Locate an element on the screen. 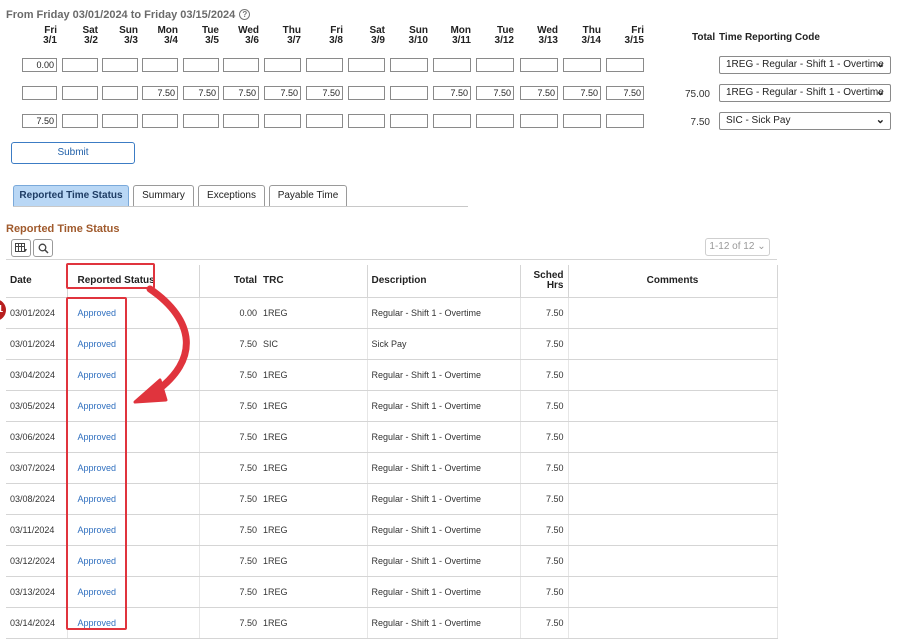 This screenshot has height=639, width=900. grid-personalize-icon is located at coordinates (21, 248).